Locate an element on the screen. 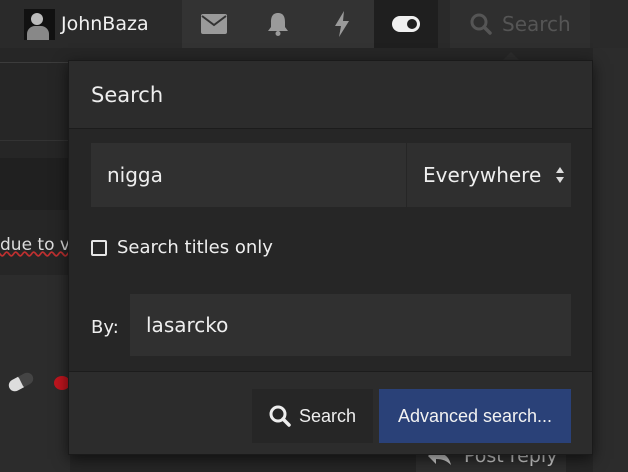 The width and height of the screenshot is (628, 472). top-nav-bar: JohnBaza Search is located at coordinates (314, 24).